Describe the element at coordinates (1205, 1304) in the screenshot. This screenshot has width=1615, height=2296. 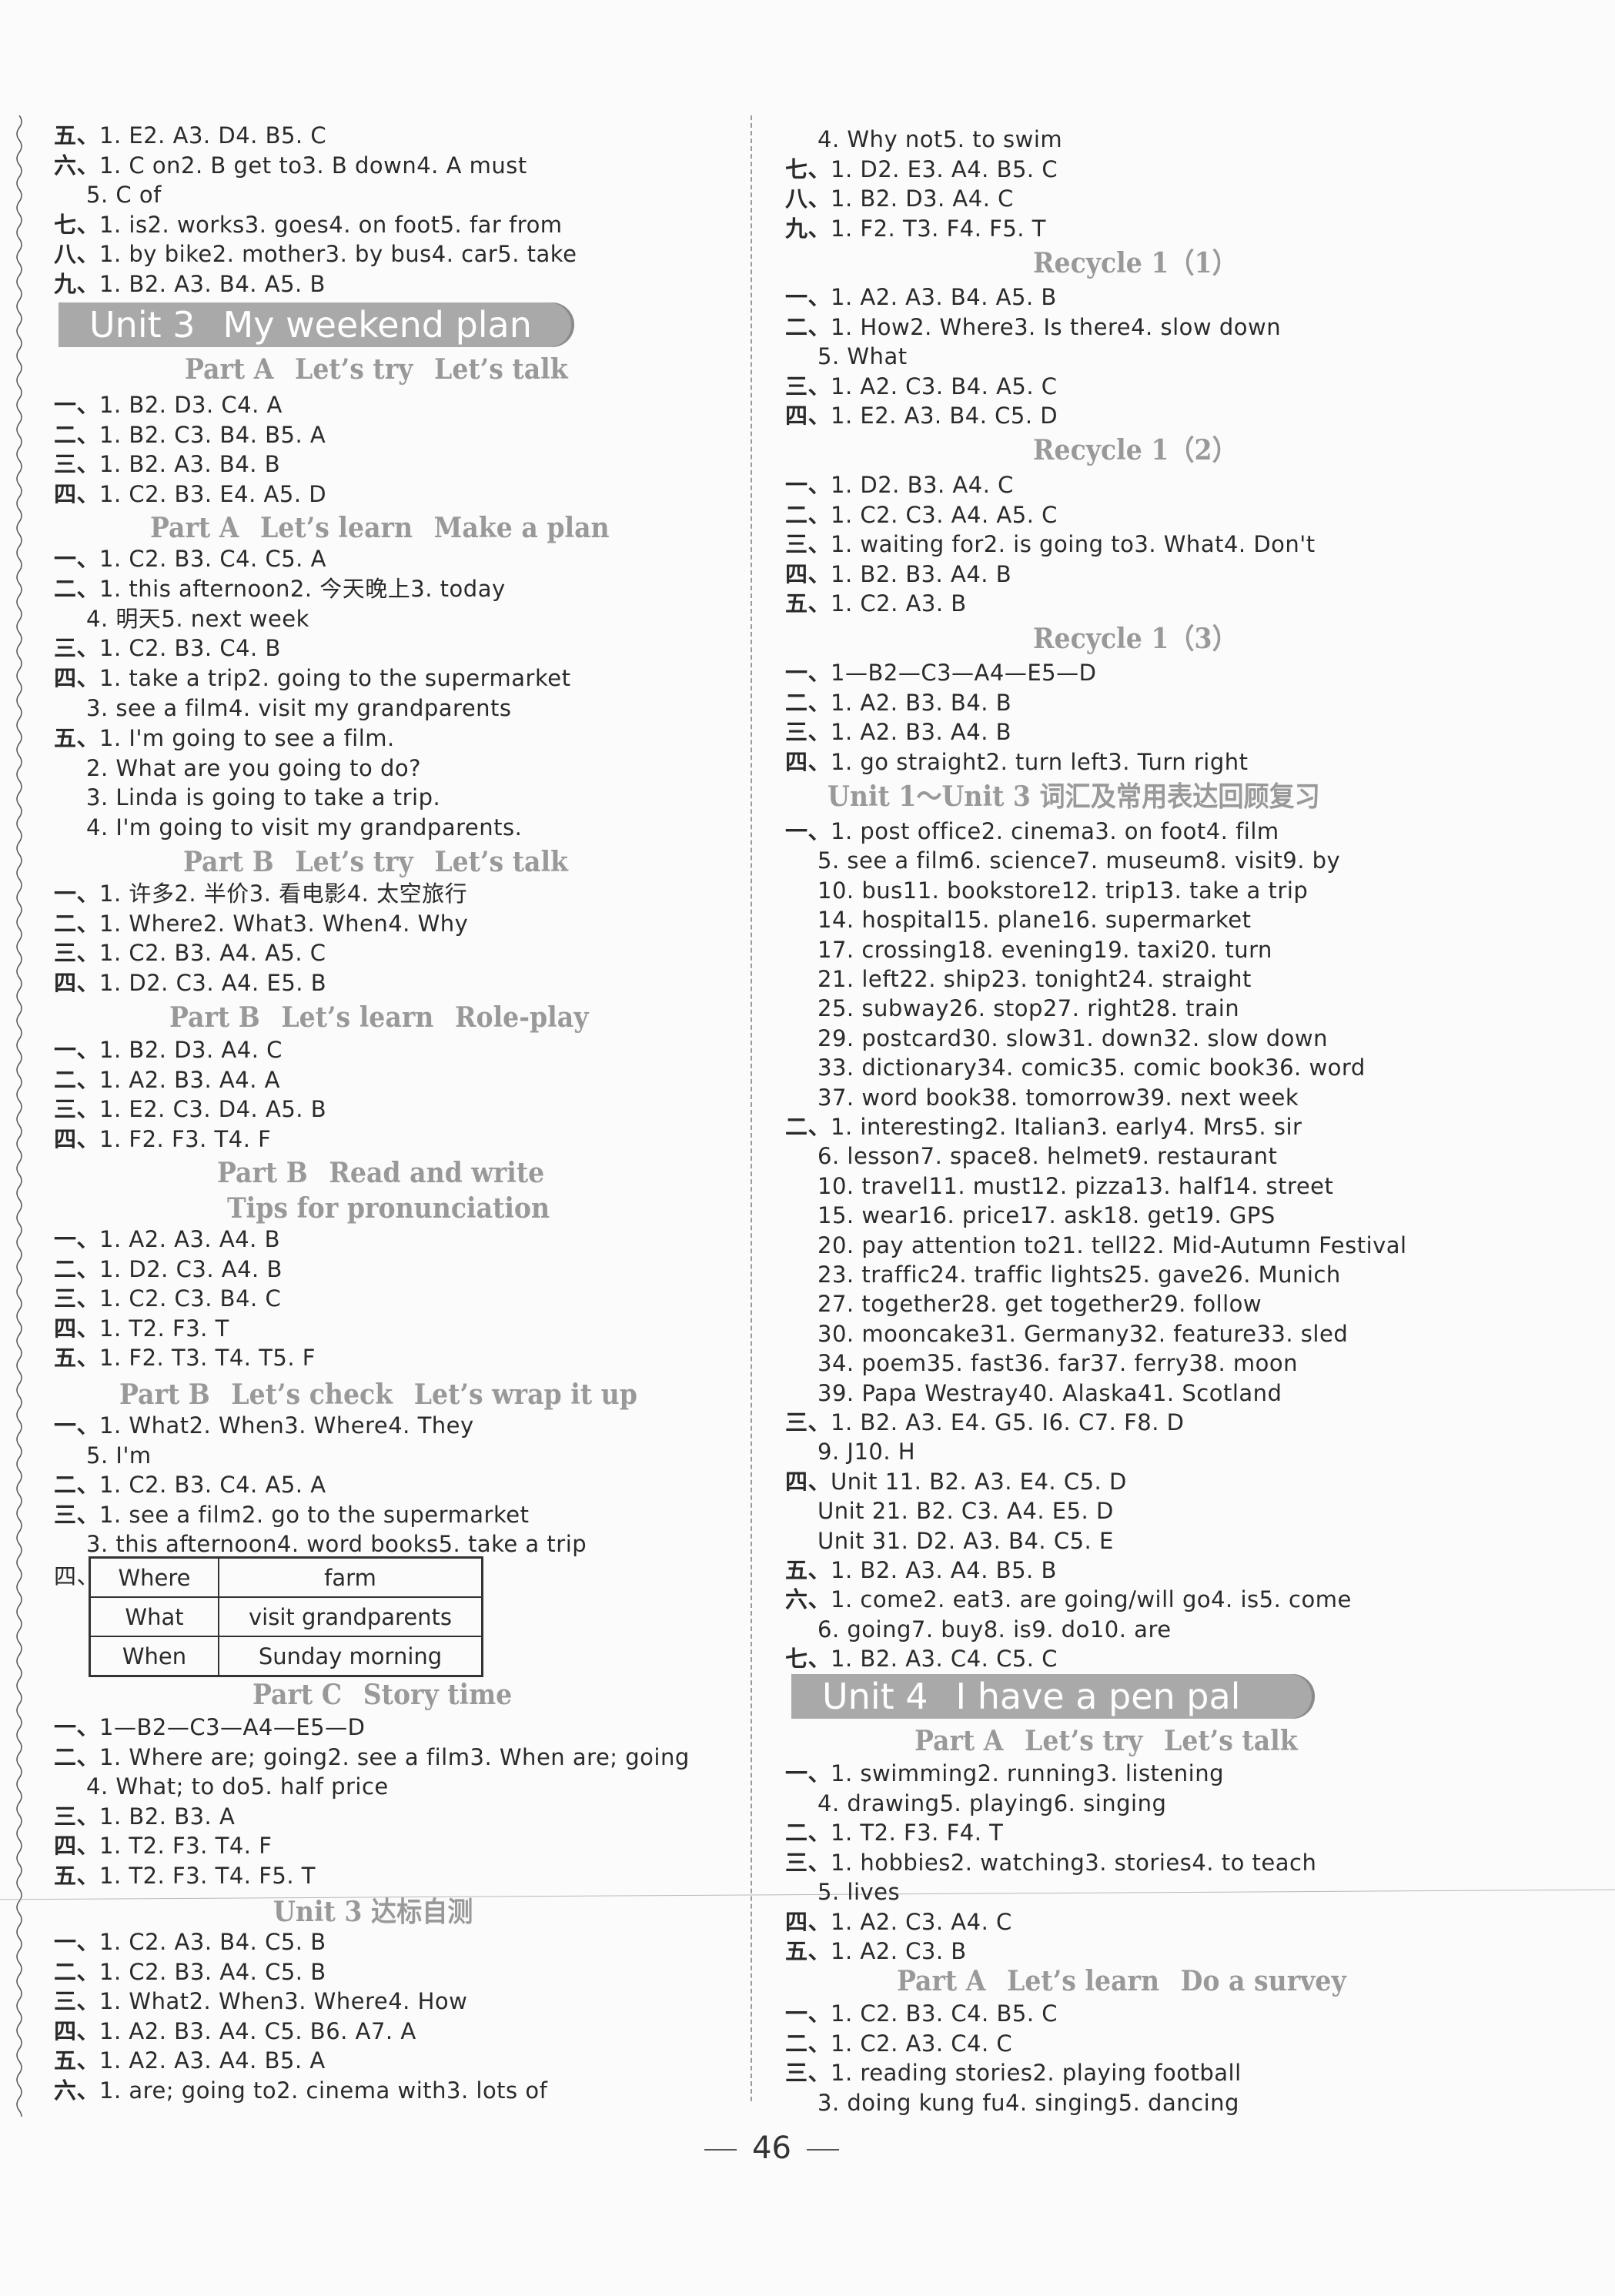
I see `answer-item: 29. follow` at that location.